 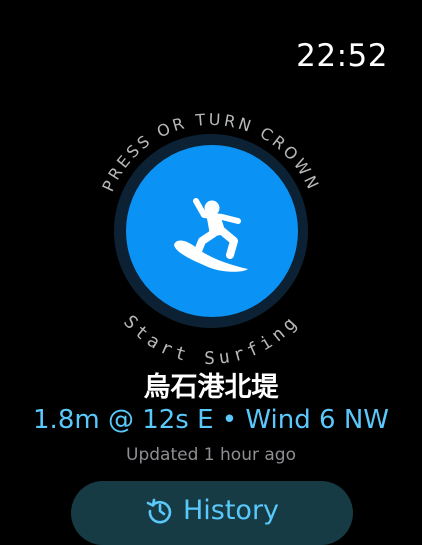 I want to click on start-surfing-button, so click(x=212, y=231).